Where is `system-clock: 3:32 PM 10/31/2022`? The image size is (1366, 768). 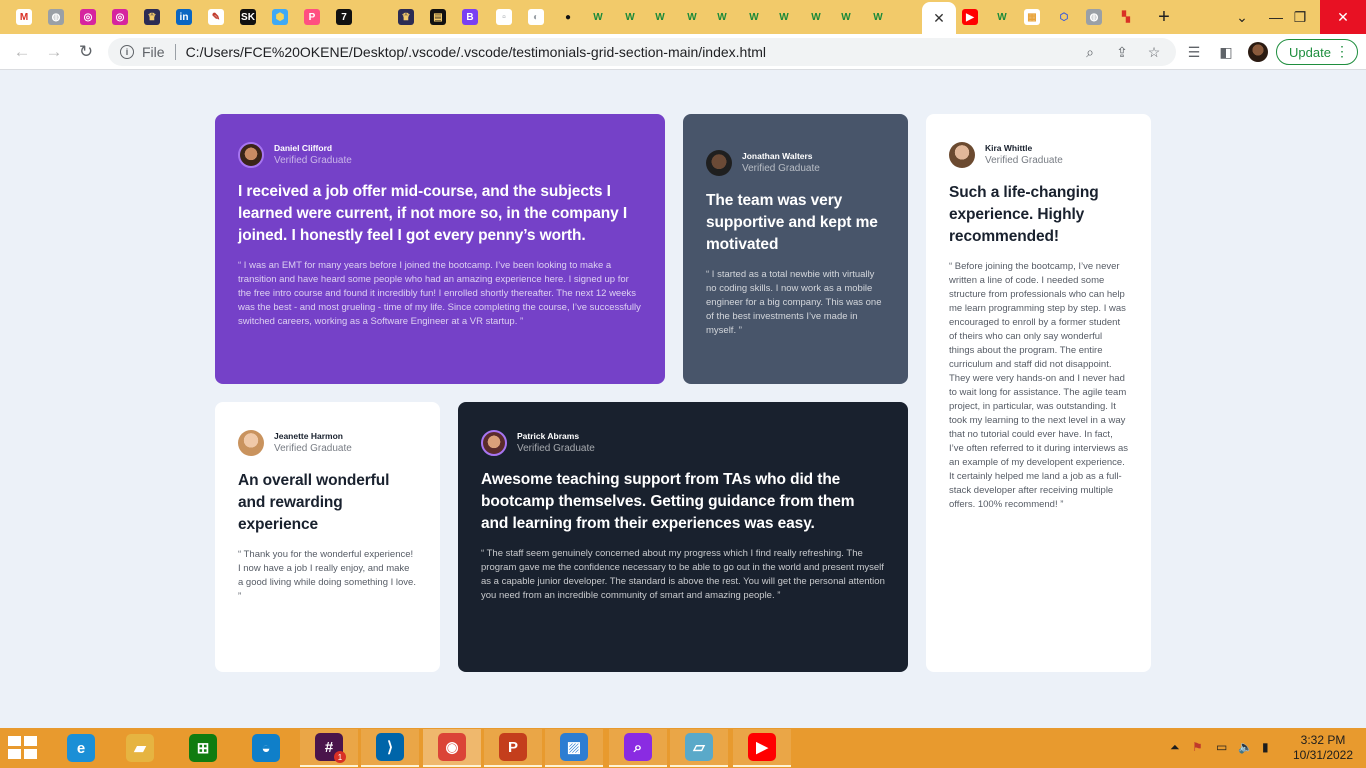
system-clock: 3:32 PM 10/31/2022 is located at coordinates (1323, 748).